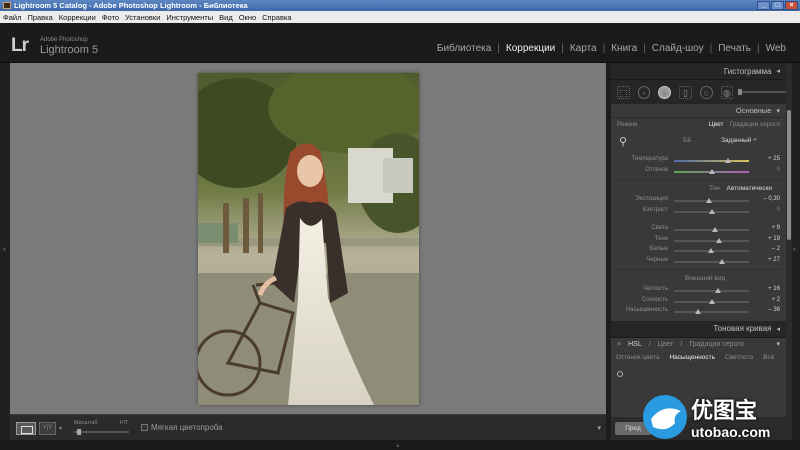  What do you see at coordinates (749, 188) in the screenshot?
I see `auto-tone-button: Автоматически` at bounding box center [749, 188].